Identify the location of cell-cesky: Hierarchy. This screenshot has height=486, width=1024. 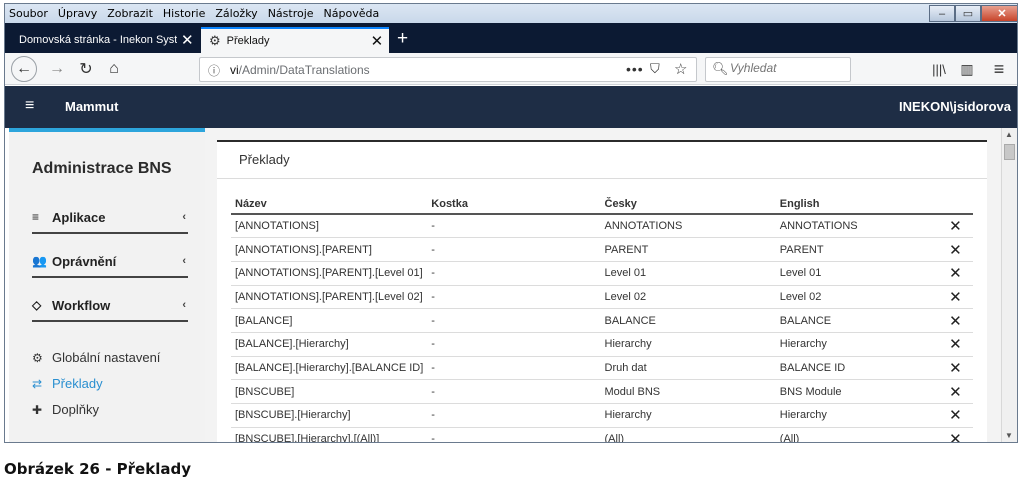
(688, 344).